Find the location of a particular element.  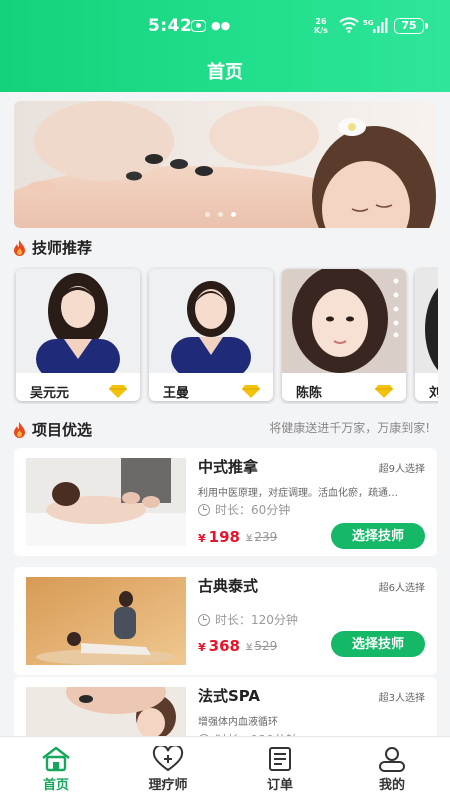

project-title: 法式SPA is located at coordinates (229, 696).